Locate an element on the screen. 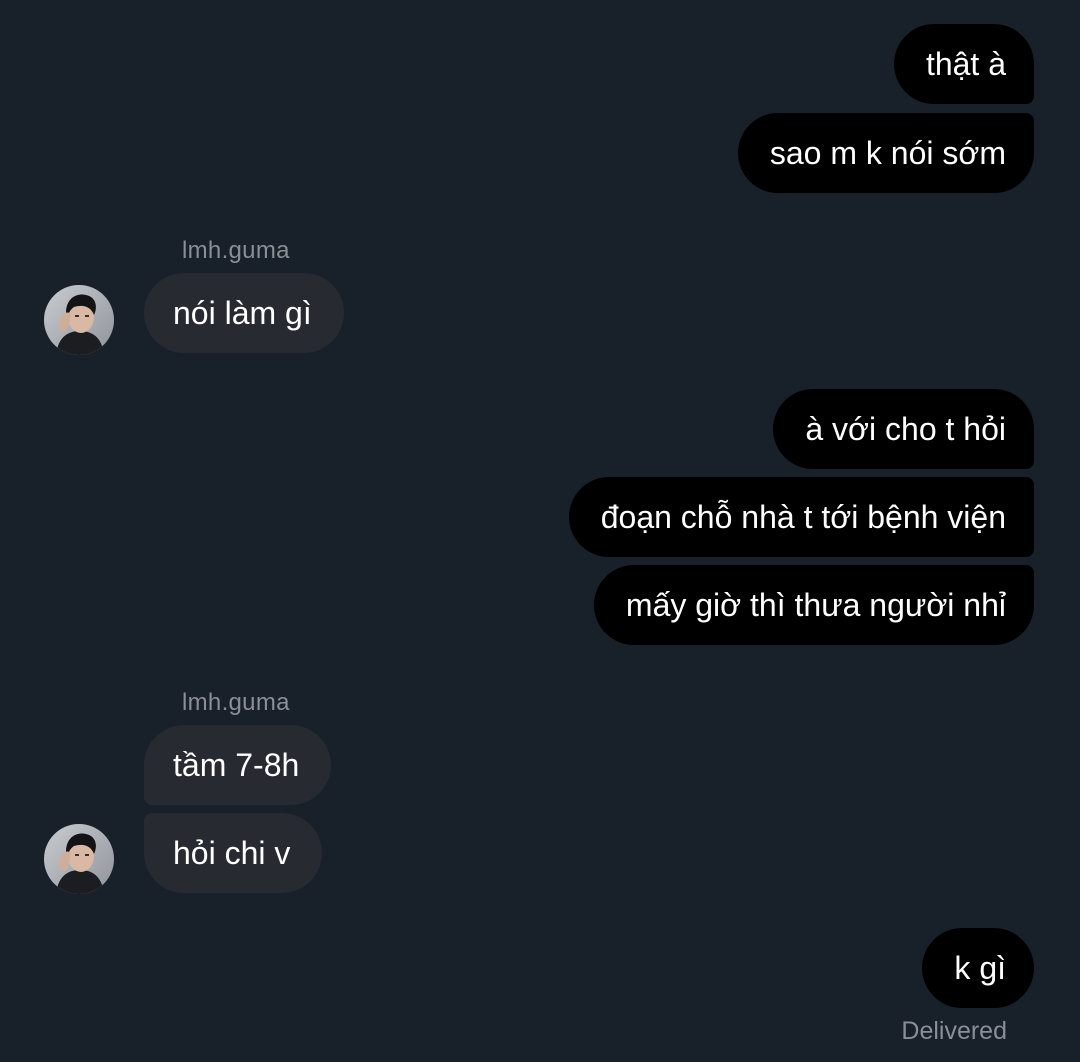 Image resolution: width=1080 pixels, height=1062 pixels. outgoing-message-bubble: đoạn chỗ nhà t tới bệnh viện is located at coordinates (801, 517).